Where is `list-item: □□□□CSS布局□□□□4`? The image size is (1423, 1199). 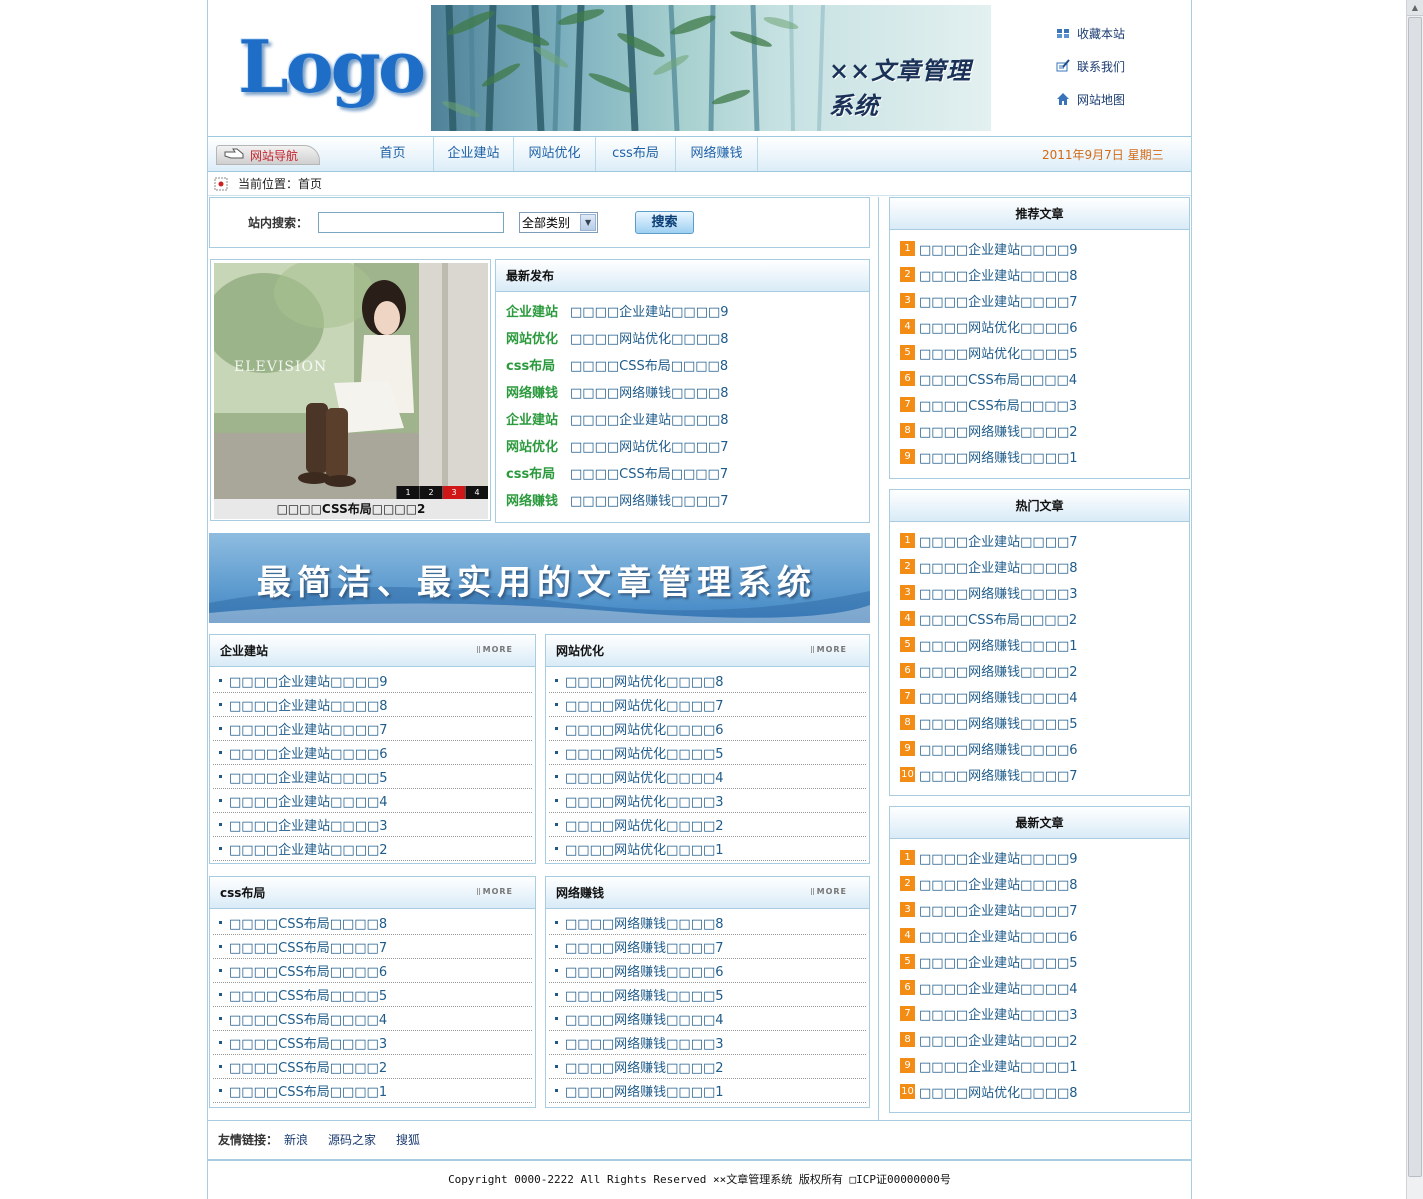
list-item: □□□□CSS布局□□□□4 is located at coordinates (372, 1019).